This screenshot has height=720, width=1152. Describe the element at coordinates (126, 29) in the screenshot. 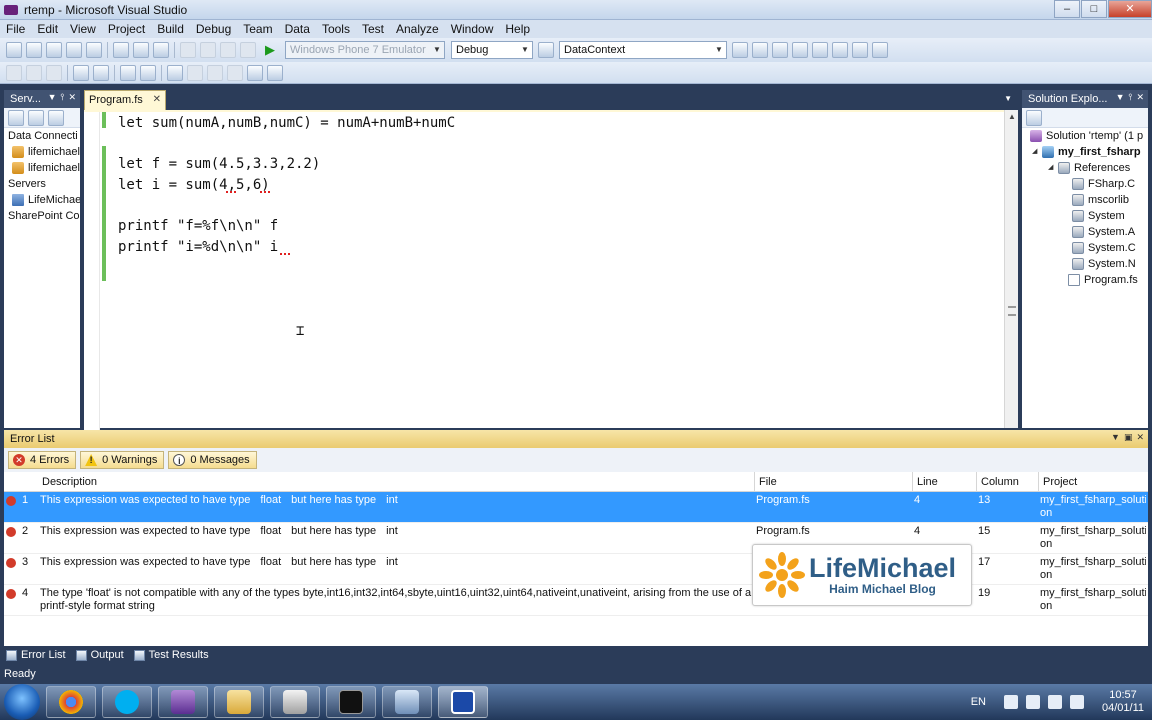

I see `menu-project: Project` at that location.